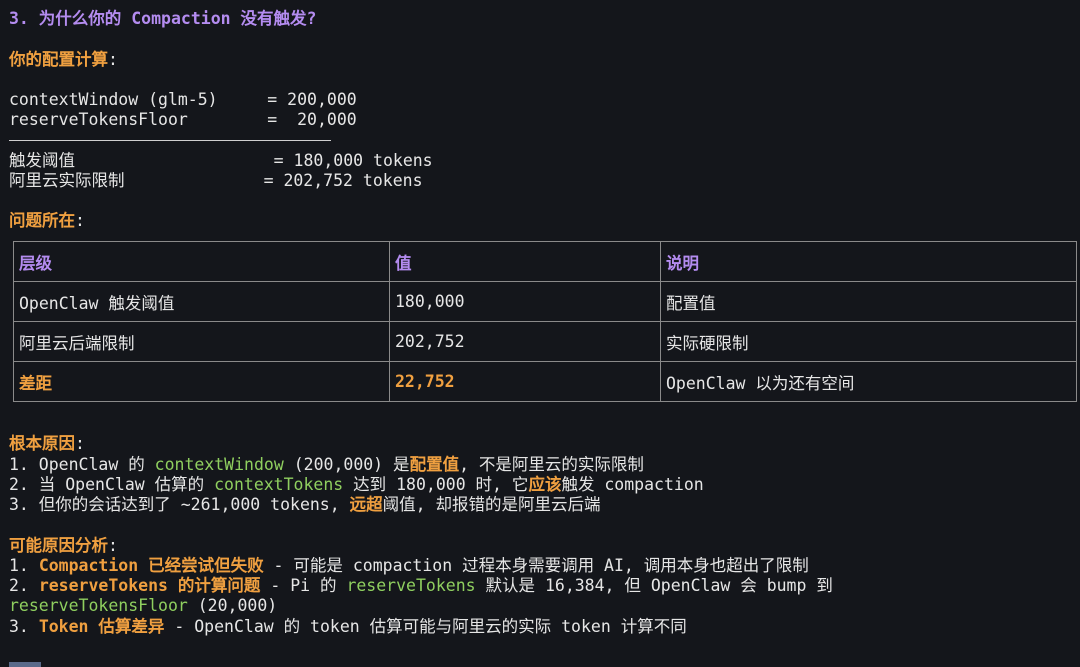  Describe the element at coordinates (112, 484) in the screenshot. I see `text-span: 2. 当 OpenClaw 估算的` at that location.